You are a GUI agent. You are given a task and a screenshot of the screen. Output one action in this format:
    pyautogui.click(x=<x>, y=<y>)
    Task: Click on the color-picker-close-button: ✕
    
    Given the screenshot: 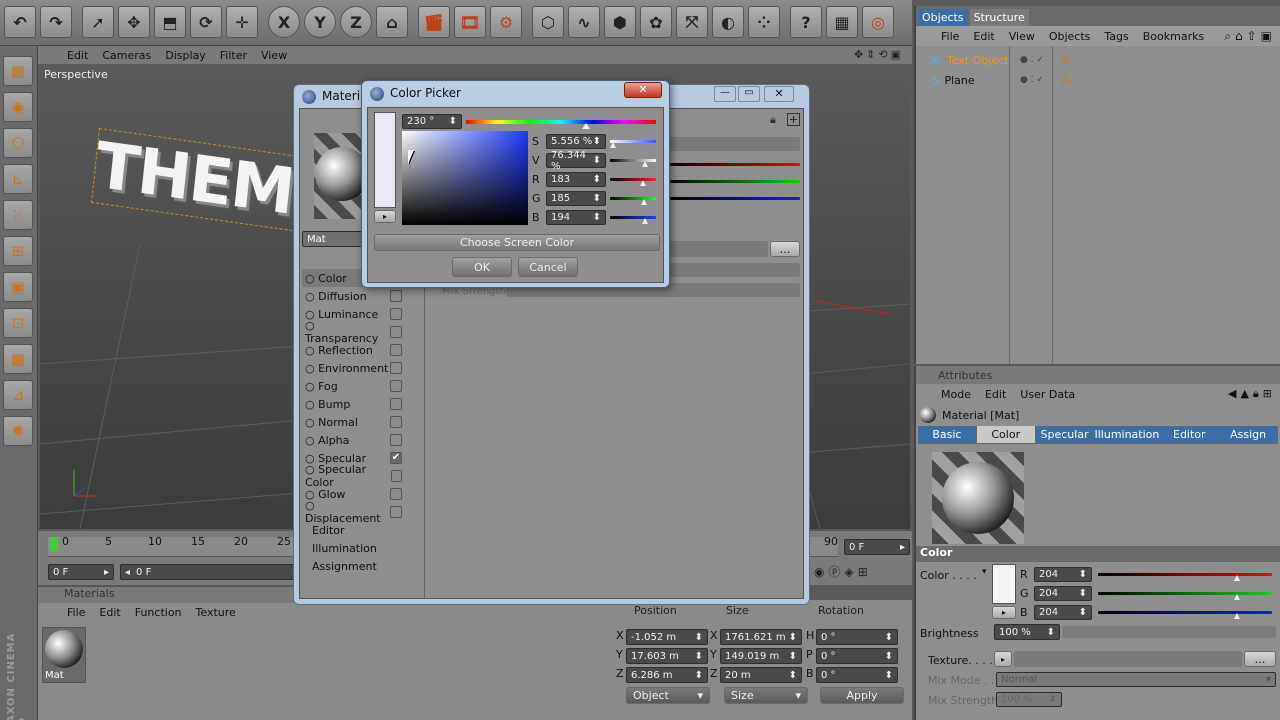 What is the action you would take?
    pyautogui.click(x=643, y=90)
    